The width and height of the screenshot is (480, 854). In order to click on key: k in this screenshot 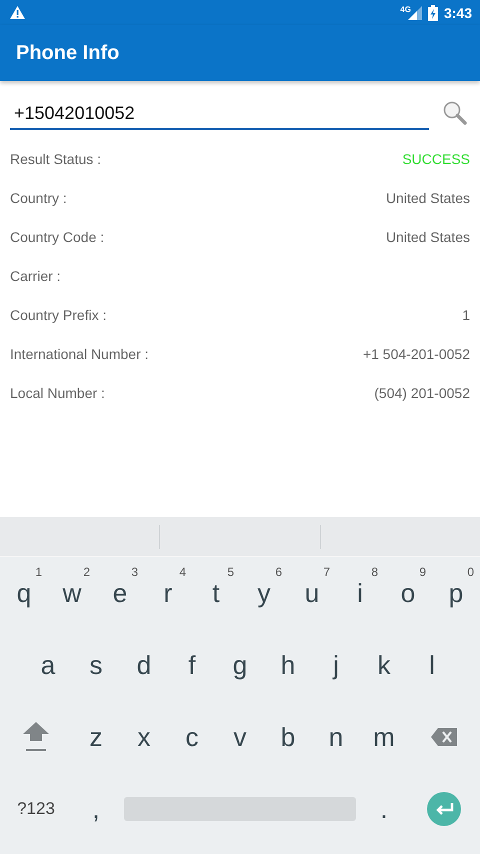, I will do `click(384, 665)`.